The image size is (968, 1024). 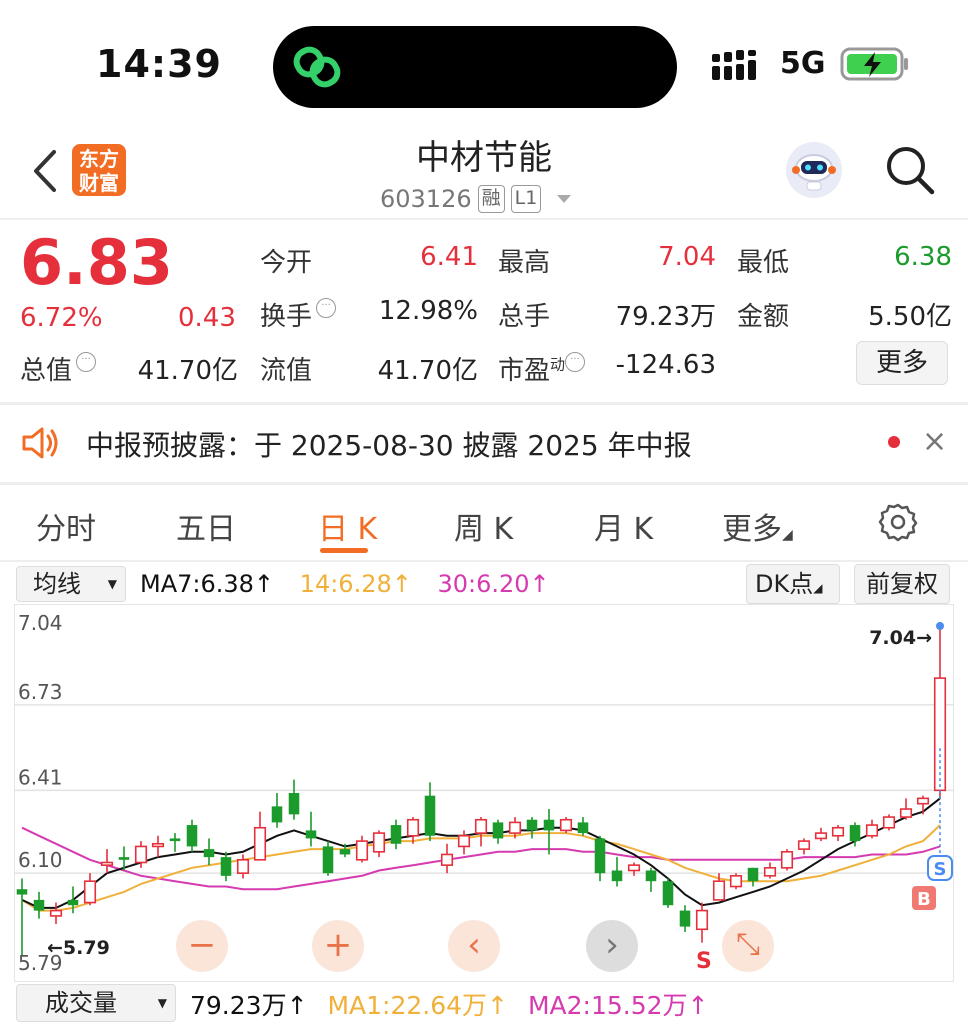 I want to click on dk-point-button: DK点◢, so click(x=793, y=584).